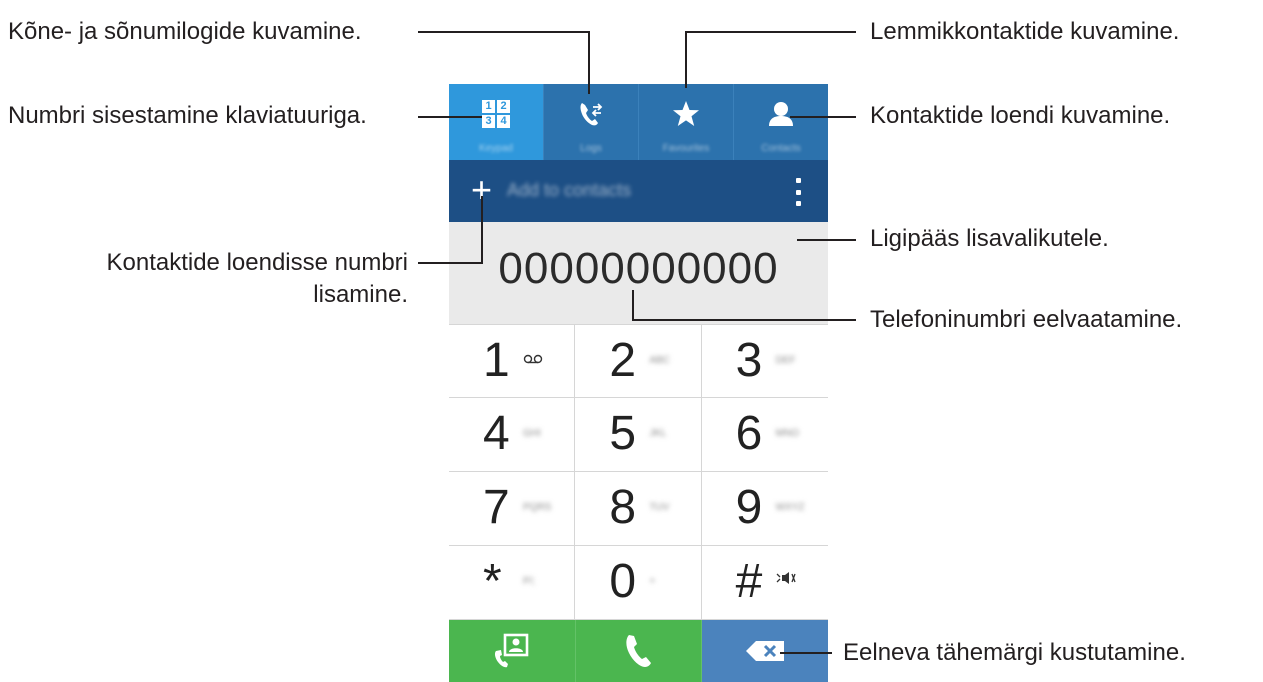  I want to click on key-8: 8 TUV, so click(638, 509).